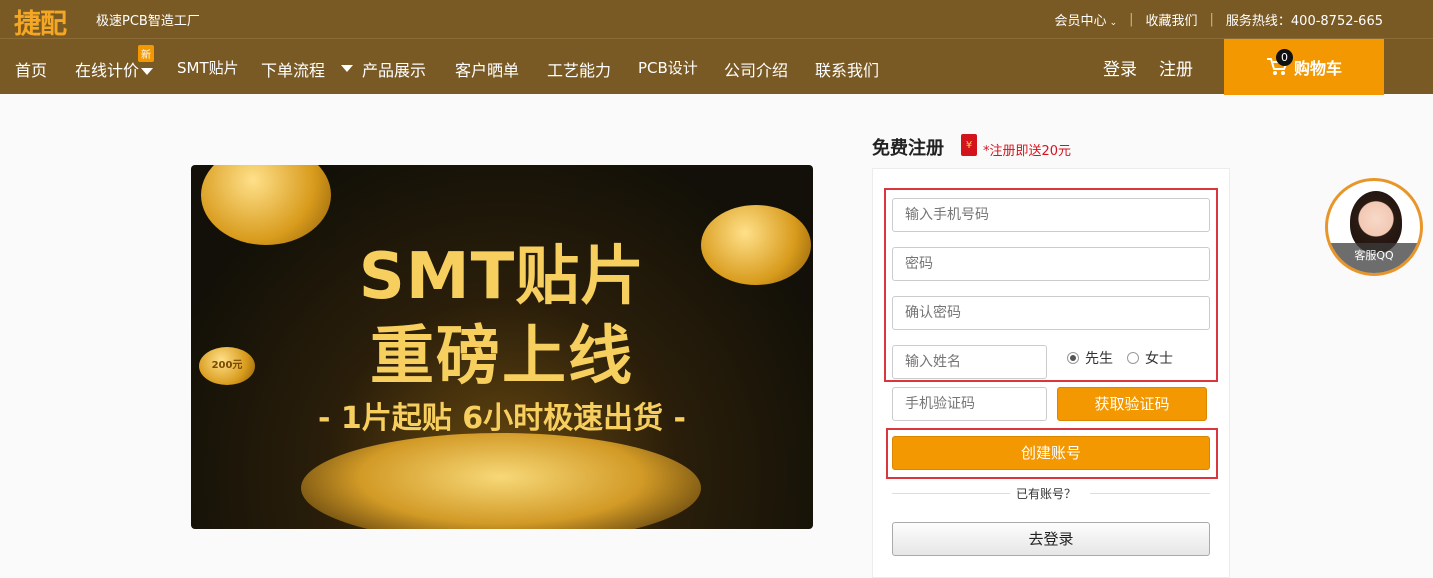  Describe the element at coordinates (148, 21) in the screenshot. I see `site-slogan: 极速PCB智造工厂` at that location.